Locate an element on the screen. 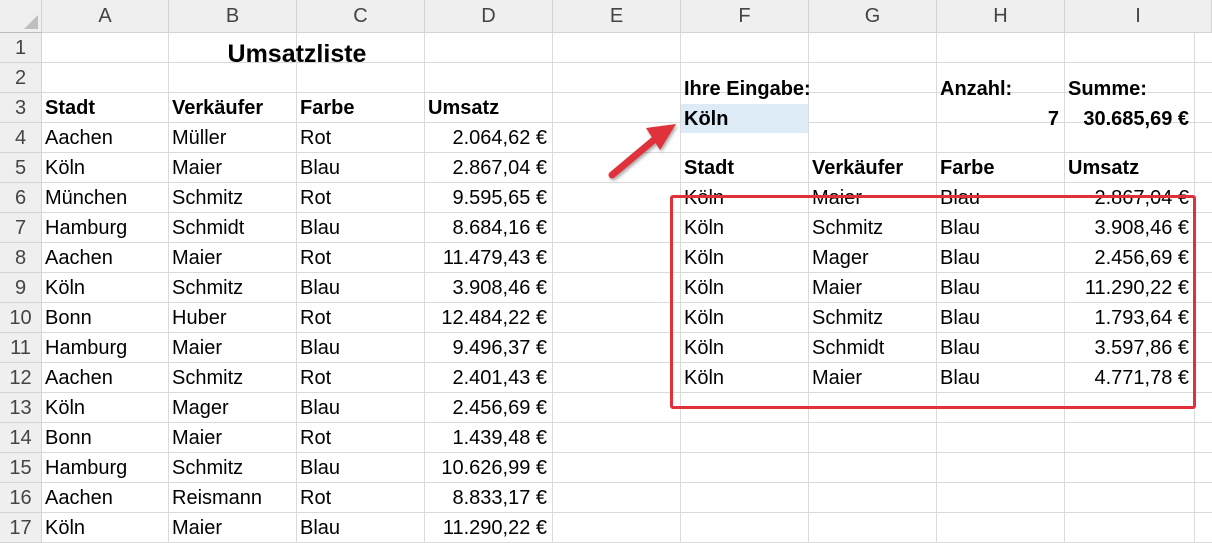  result-header-farbe: Farbe is located at coordinates (967, 168).